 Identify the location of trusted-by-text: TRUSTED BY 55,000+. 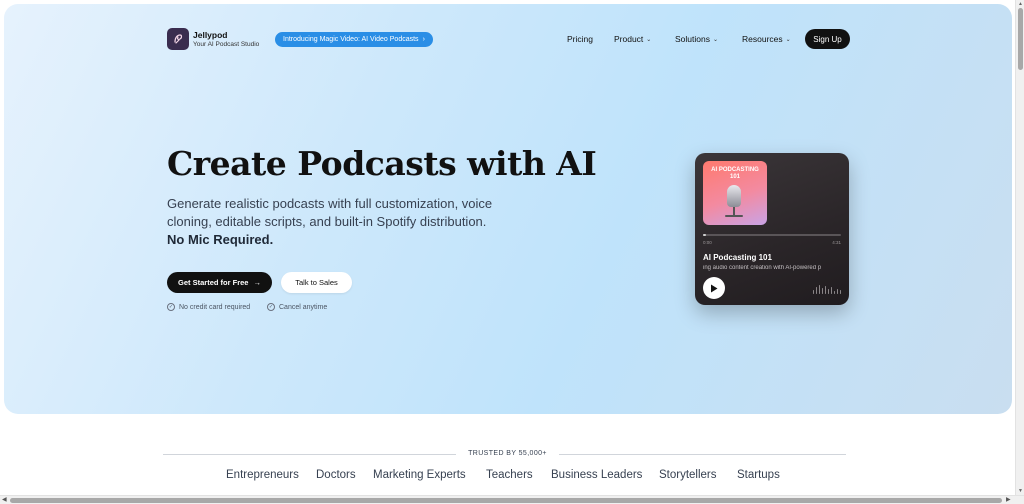
(507, 453).